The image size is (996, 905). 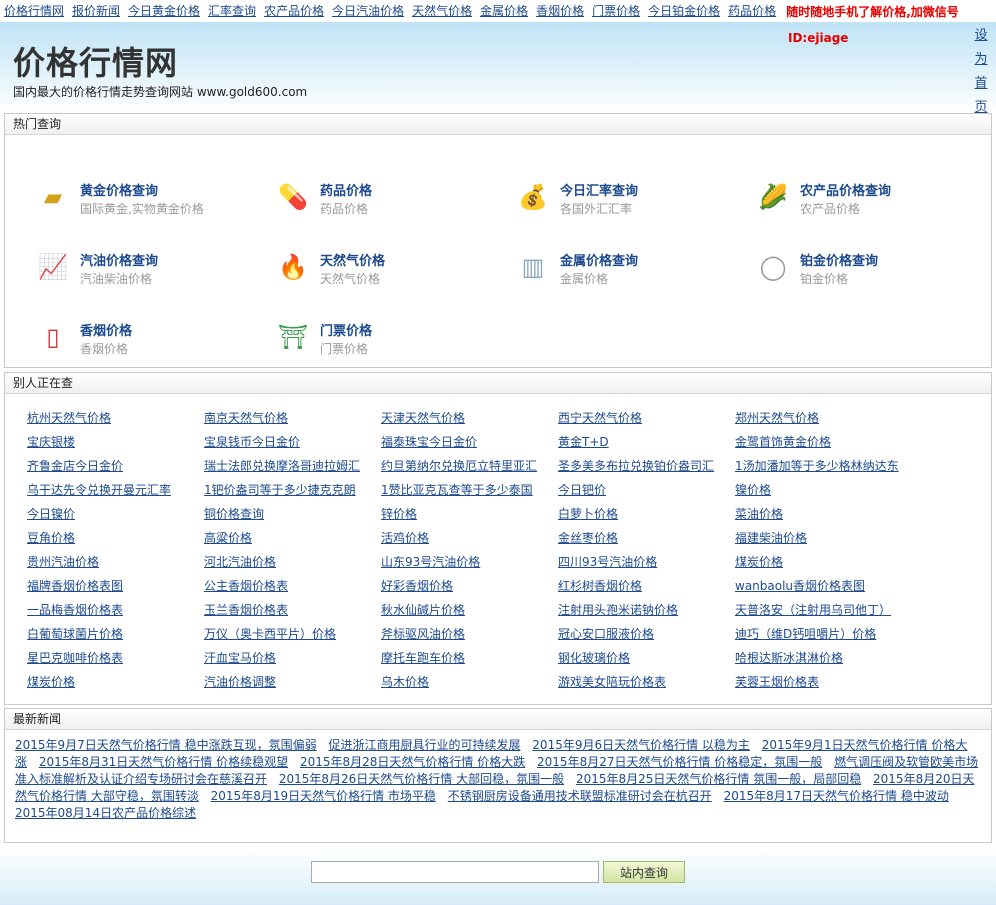 I want to click on others-searching-link: 迪巧（维D钙咀嚼片）价格, so click(x=805, y=633).